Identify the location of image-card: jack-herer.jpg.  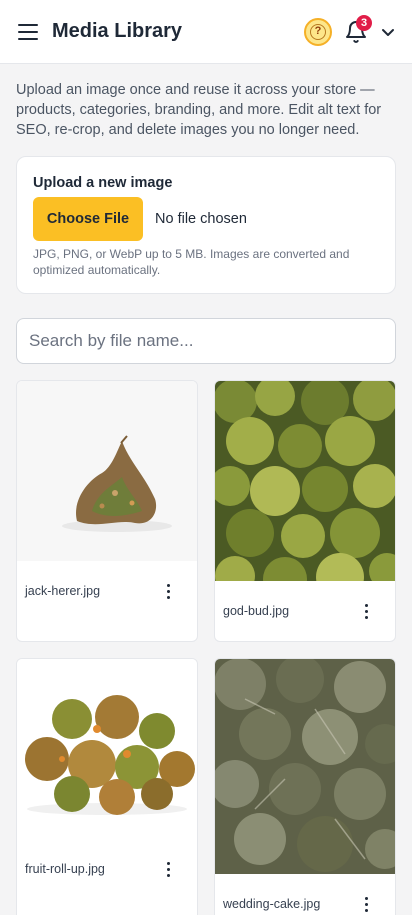
(107, 511).